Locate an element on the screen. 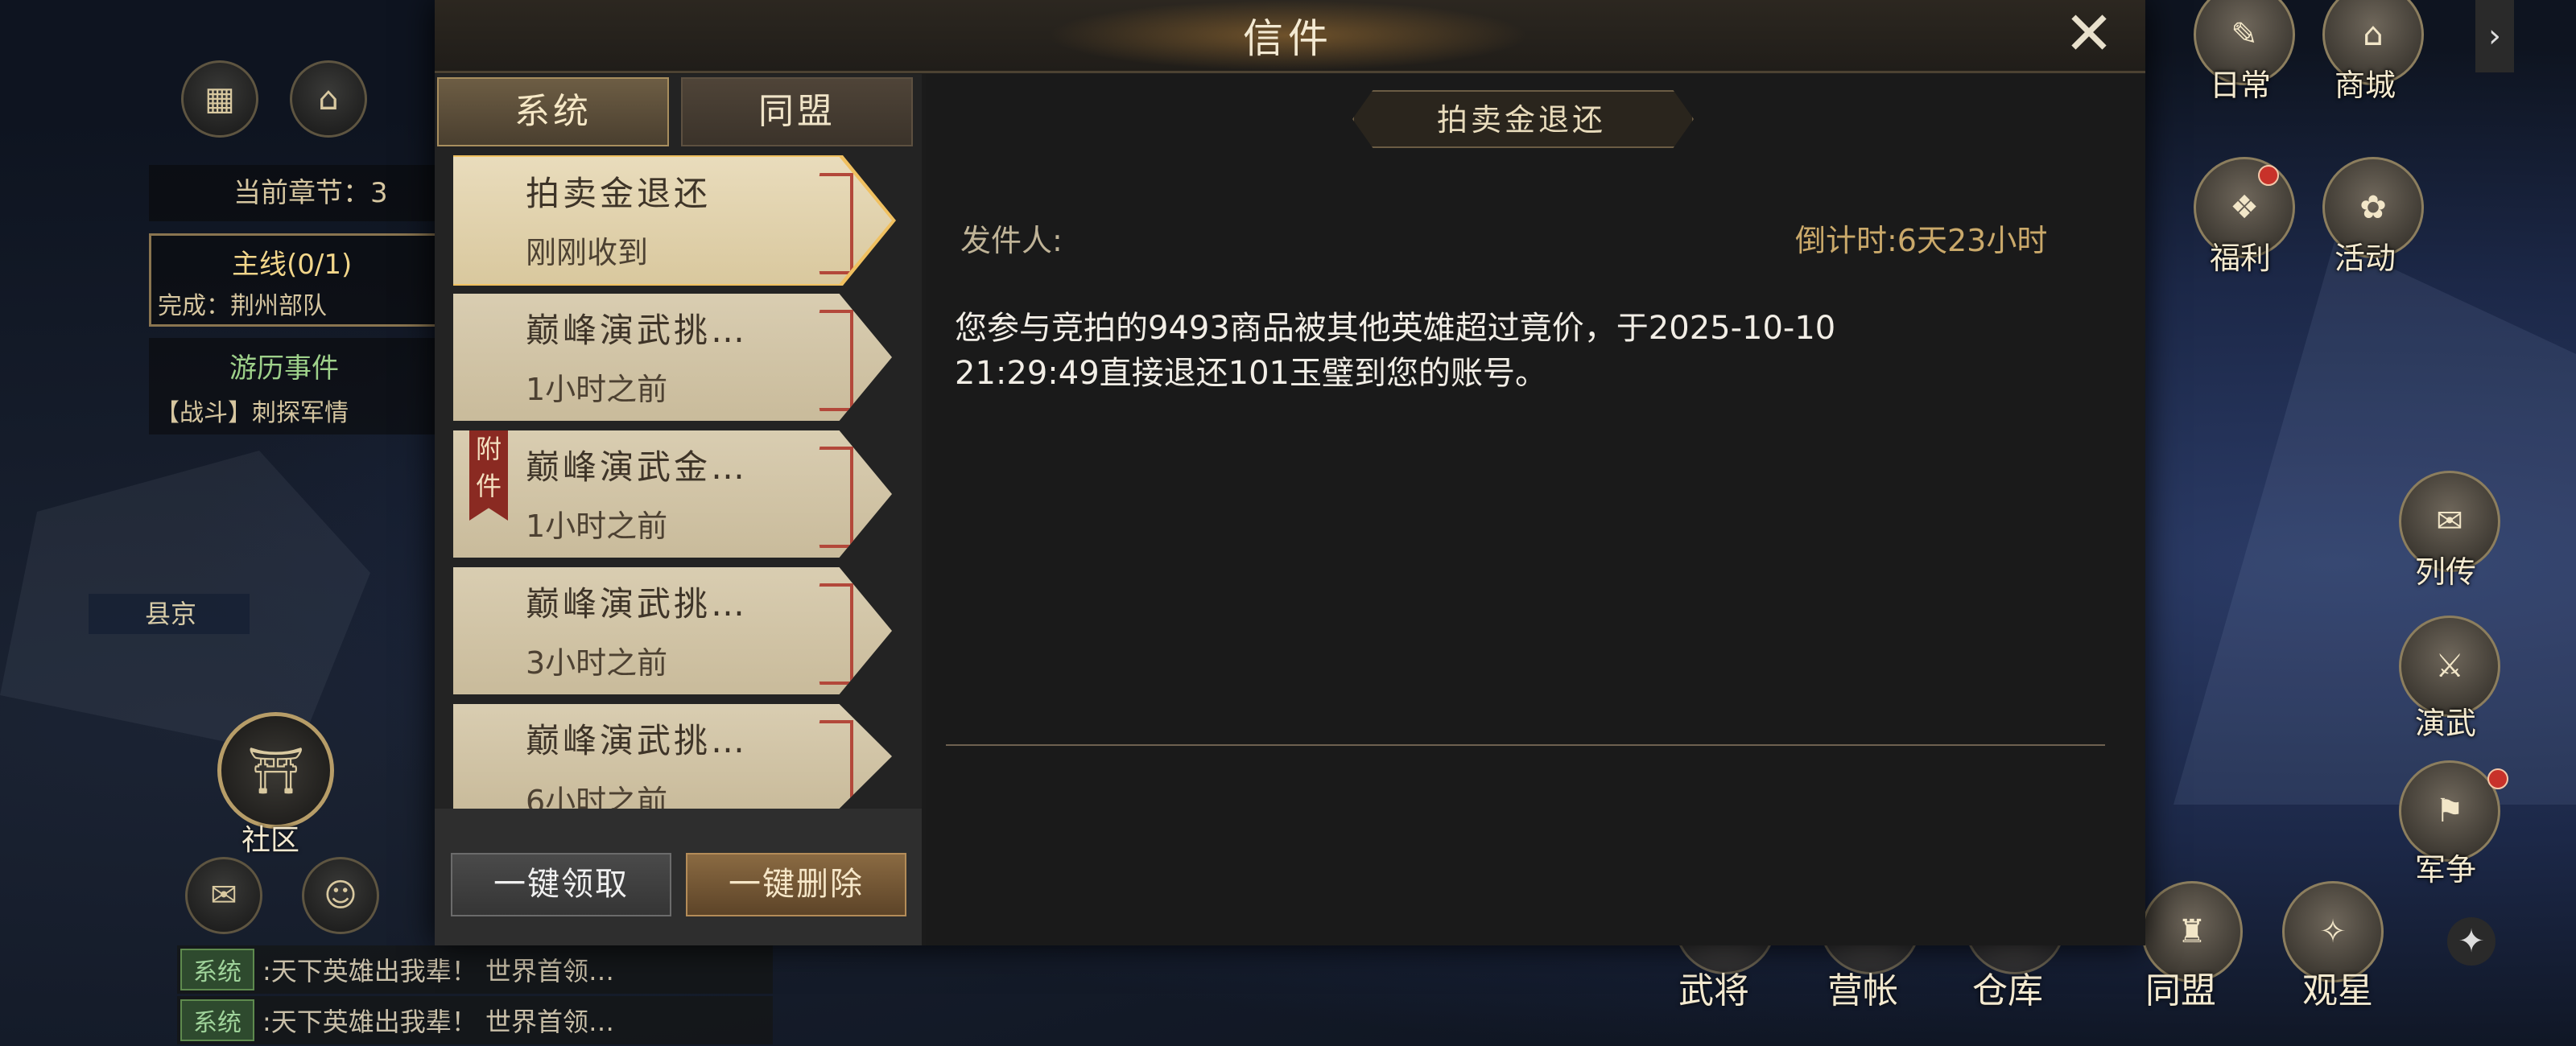  camp-label: 营帐 is located at coordinates (1862, 991).